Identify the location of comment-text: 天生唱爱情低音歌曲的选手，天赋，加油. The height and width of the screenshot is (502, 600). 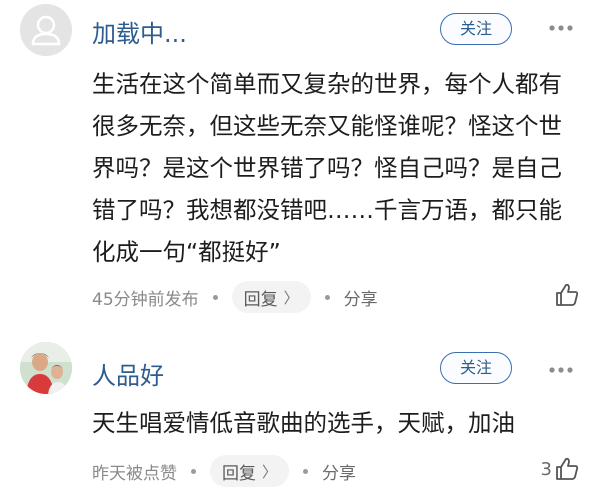
(303, 423).